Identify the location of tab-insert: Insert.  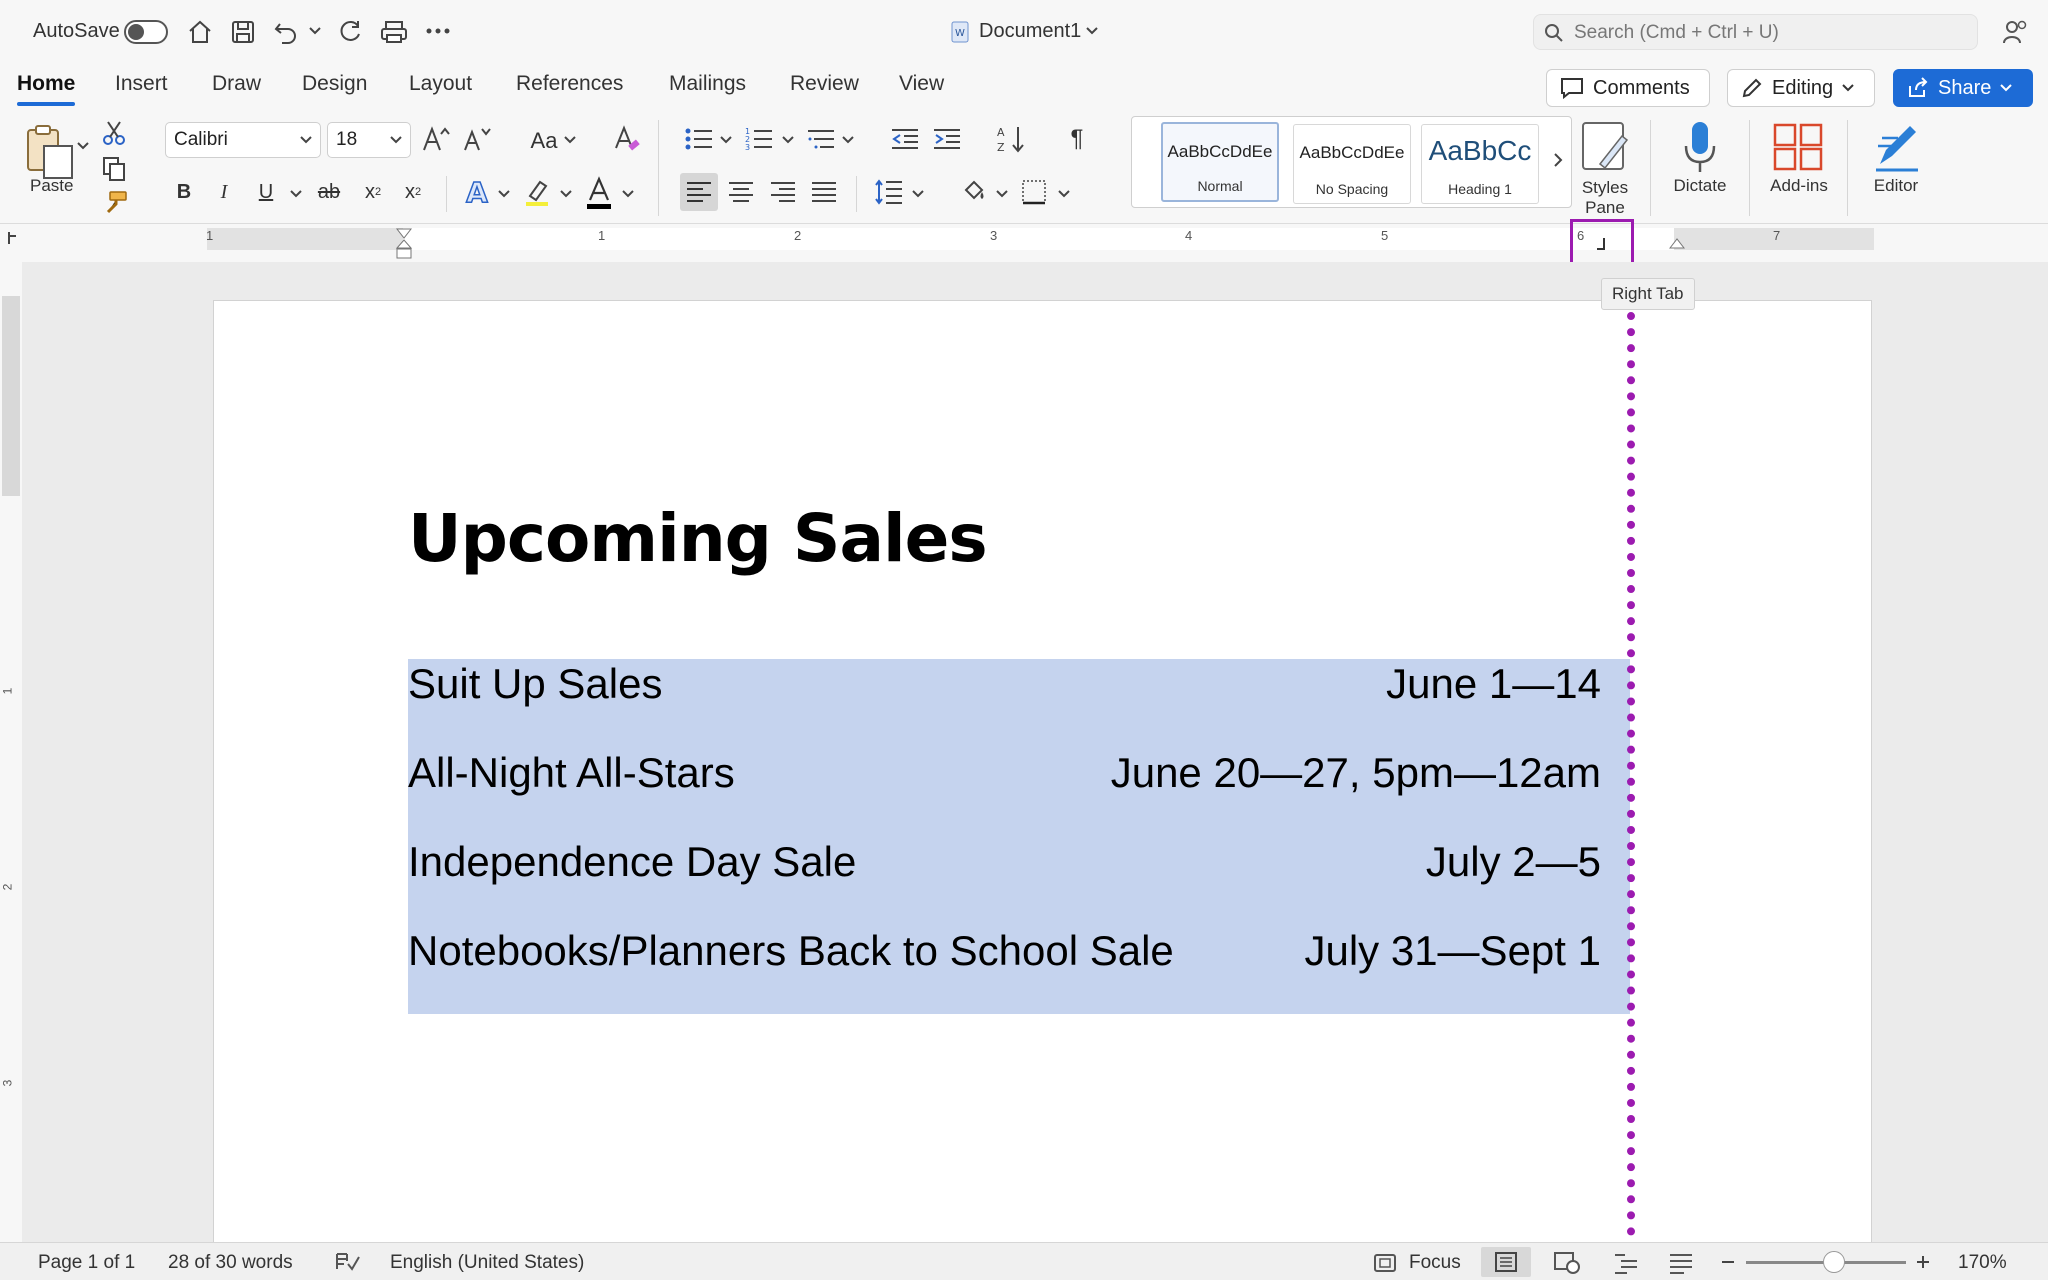
(141, 84).